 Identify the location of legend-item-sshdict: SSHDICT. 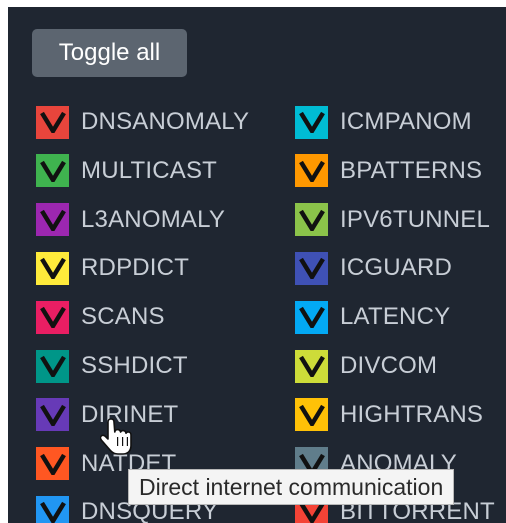
(112, 366).